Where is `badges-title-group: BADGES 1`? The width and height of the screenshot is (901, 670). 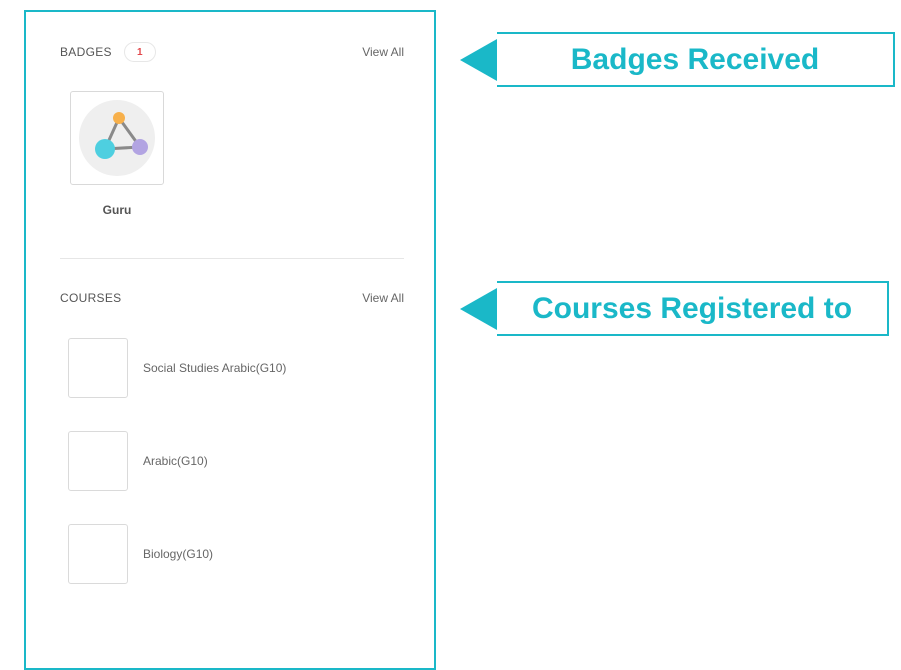
badges-title-group: BADGES 1 is located at coordinates (108, 52).